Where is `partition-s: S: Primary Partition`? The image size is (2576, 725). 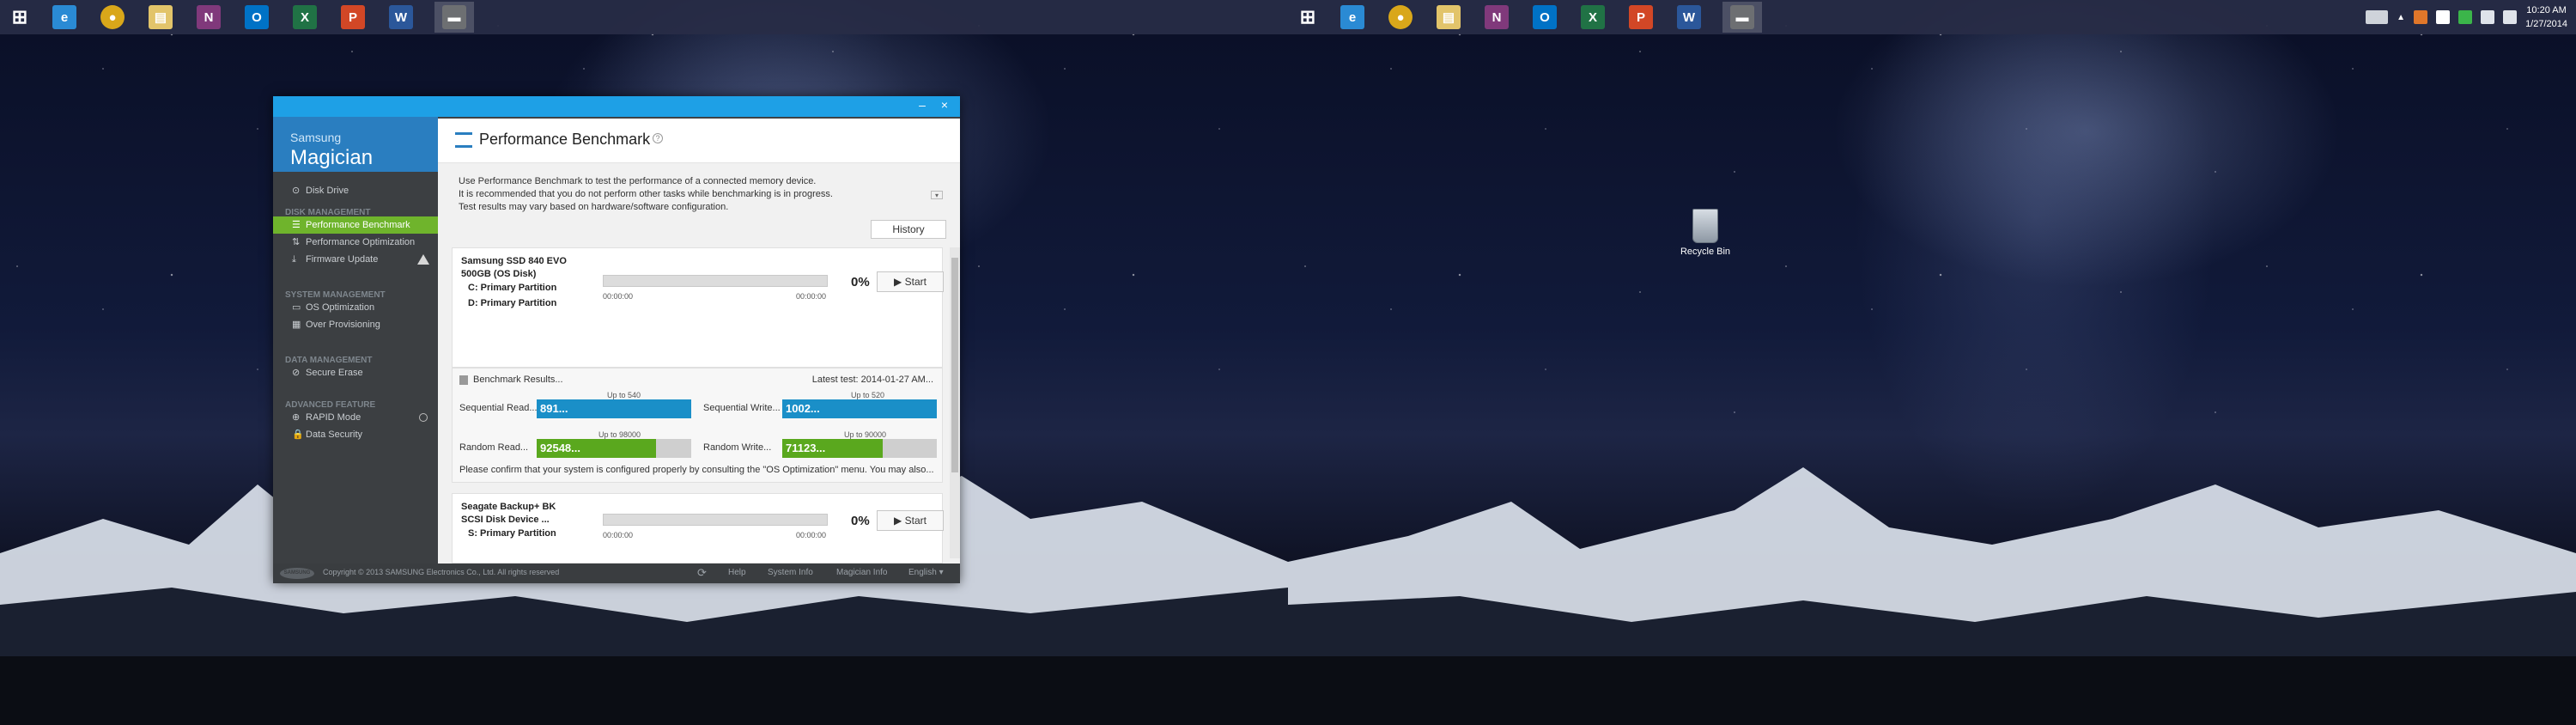
partition-s: S: Primary Partition is located at coordinates (512, 534).